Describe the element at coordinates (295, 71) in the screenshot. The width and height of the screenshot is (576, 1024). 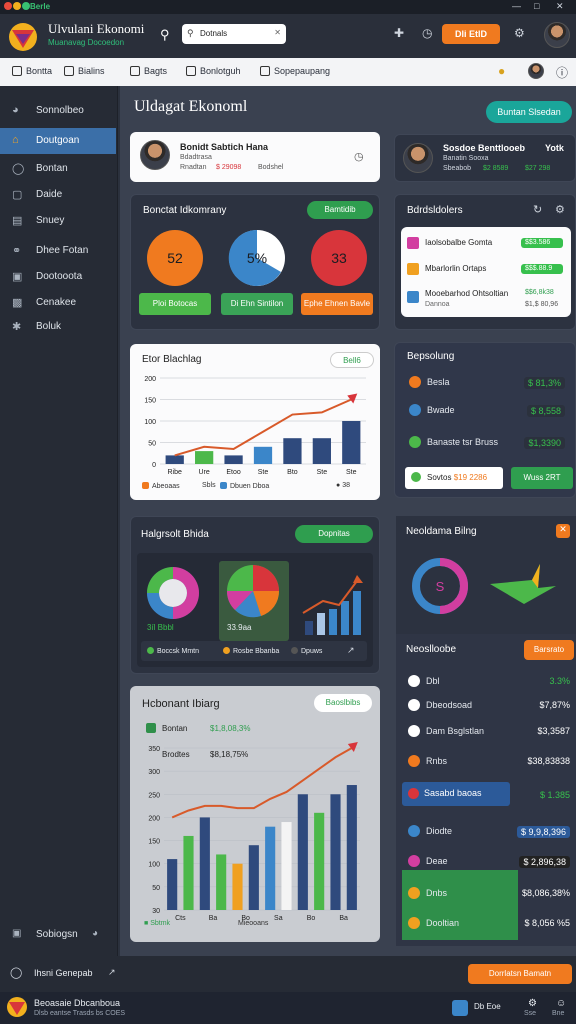
I see `toolbar-item-5: Sopepaupang` at that location.